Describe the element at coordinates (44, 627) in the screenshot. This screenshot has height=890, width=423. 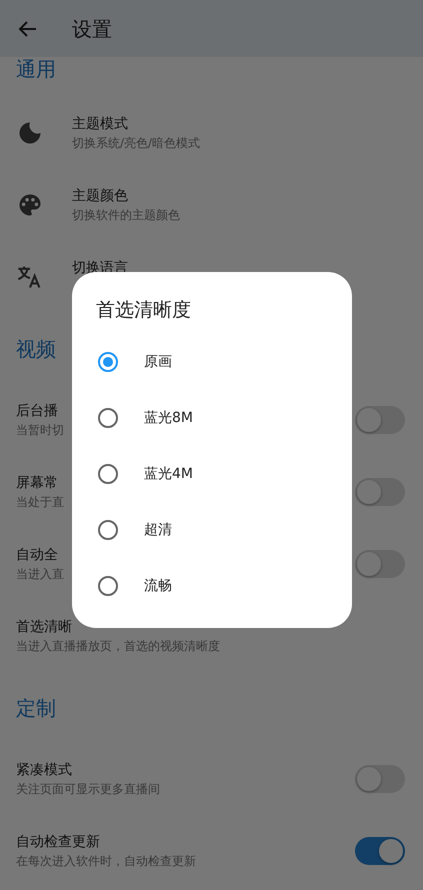
I see `item-title: 首选清晰` at that location.